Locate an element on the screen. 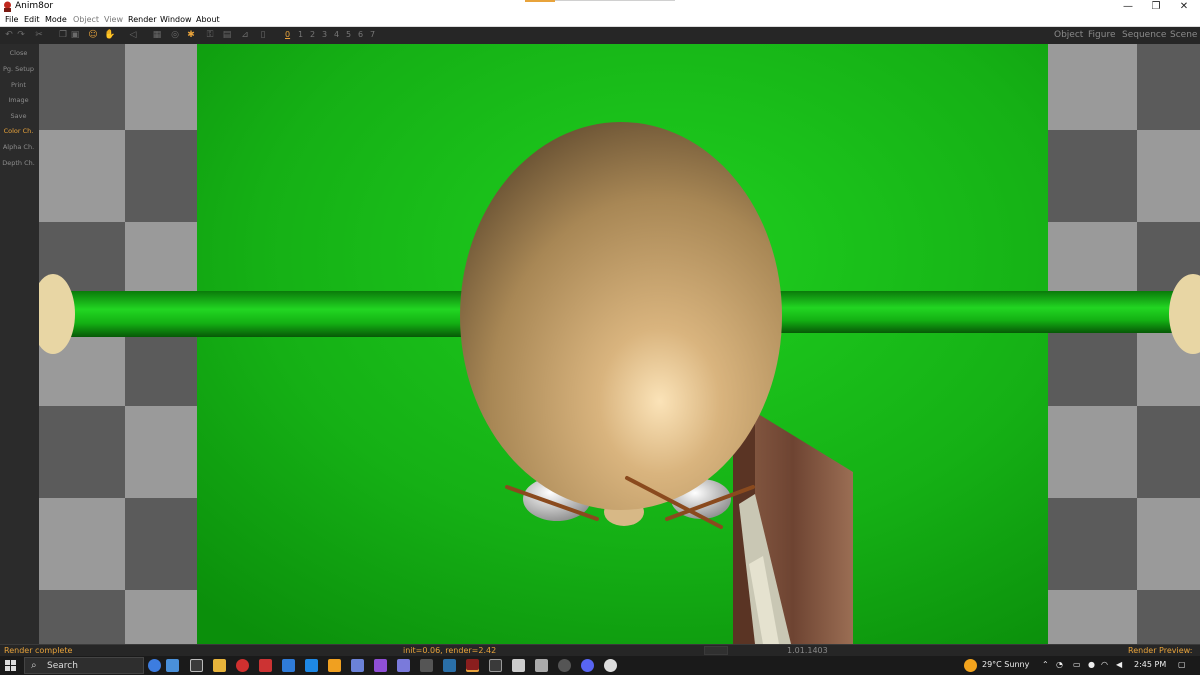  frame-4: 4 is located at coordinates (336, 34).